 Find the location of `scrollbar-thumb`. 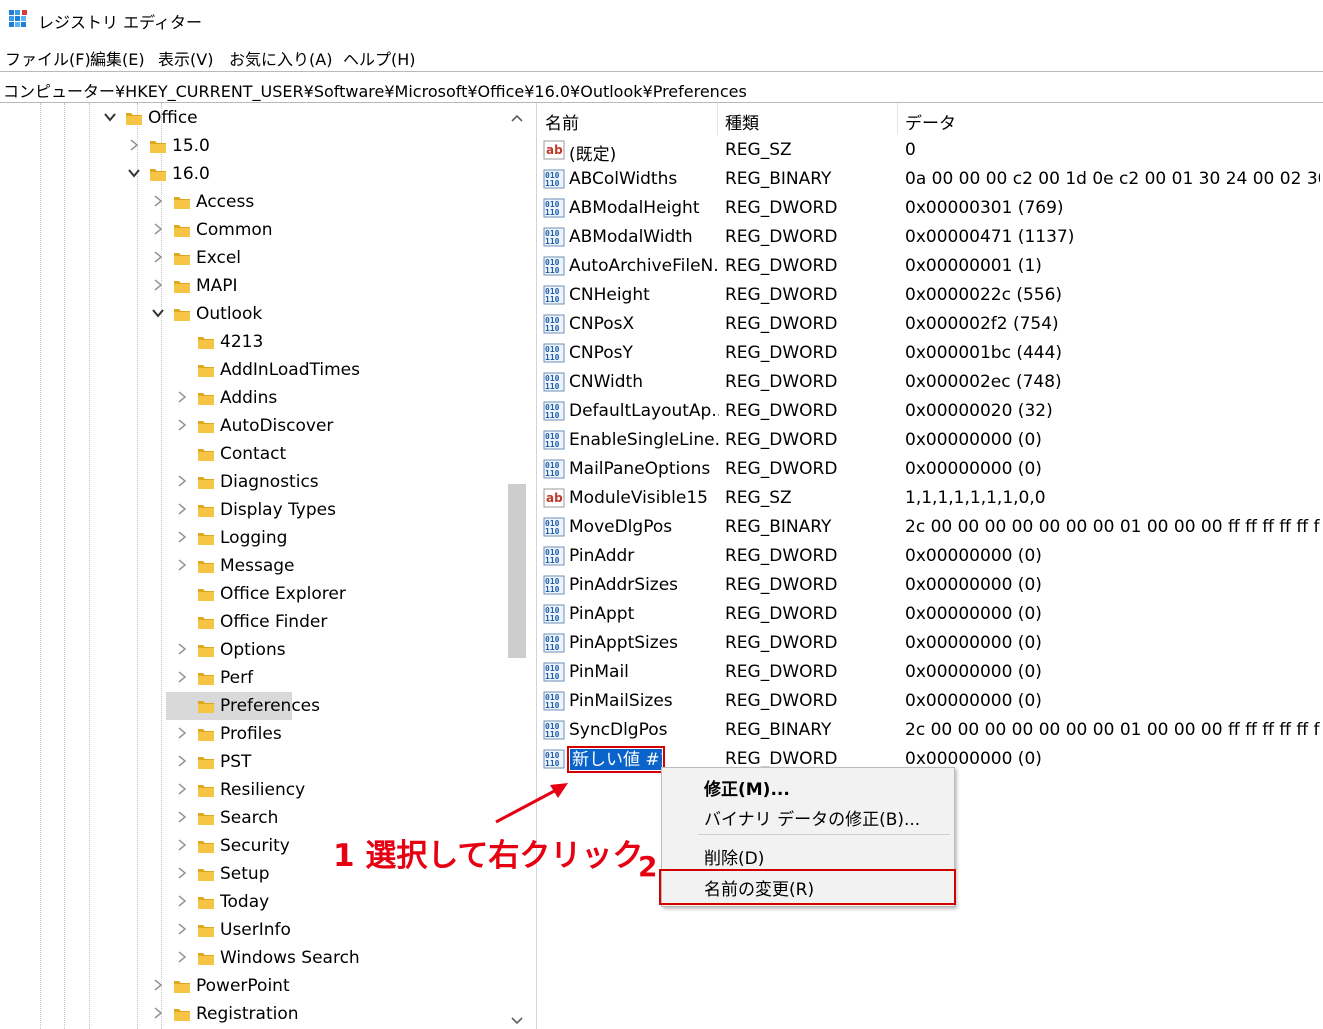

scrollbar-thumb is located at coordinates (517, 571).